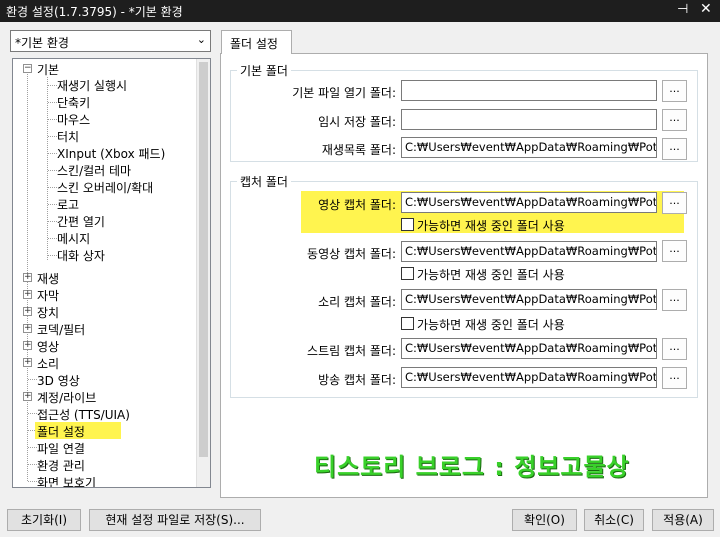  Describe the element at coordinates (201, 39) in the screenshot. I see `chevron-down-icon: ⌄` at that location.